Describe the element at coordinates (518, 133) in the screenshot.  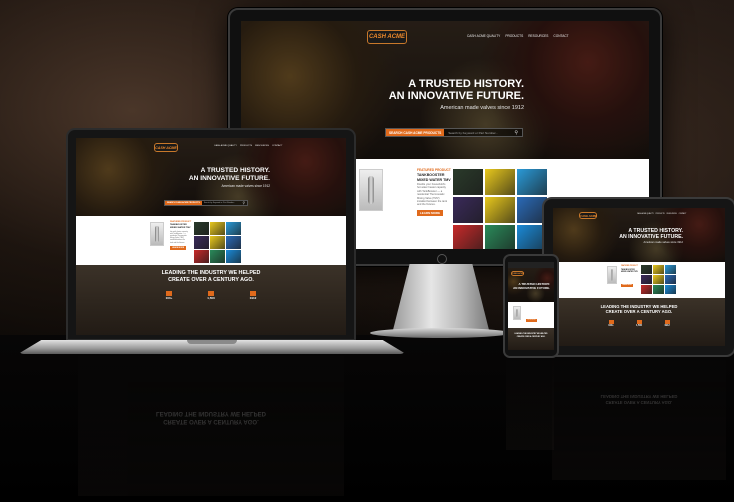
I see `search-icon: ⚲` at that location.